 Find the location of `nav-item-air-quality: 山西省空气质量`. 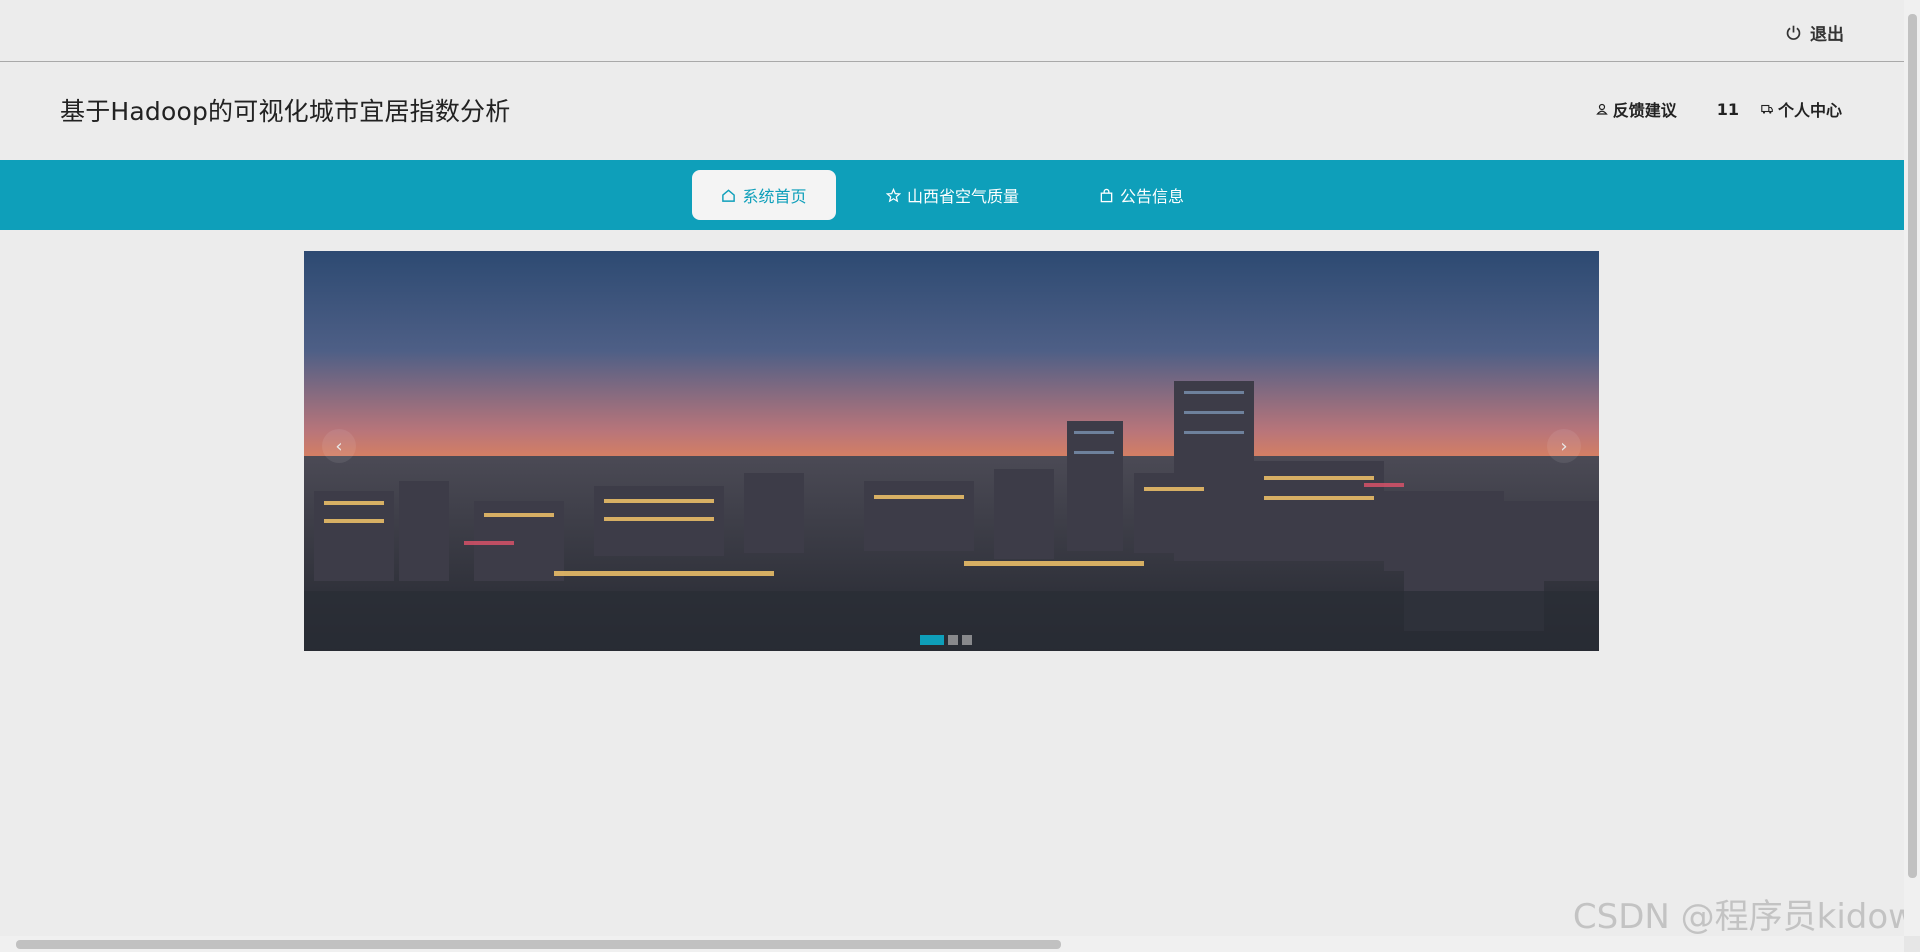

nav-item-air-quality: 山西省空气质量 is located at coordinates (952, 195).